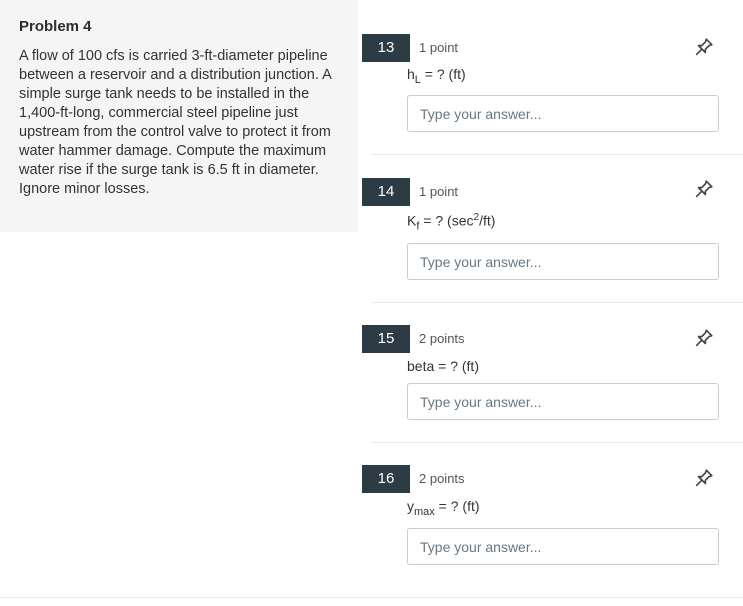 This screenshot has height=606, width=743. I want to click on question-label: beta = ? (ft), so click(443, 366).